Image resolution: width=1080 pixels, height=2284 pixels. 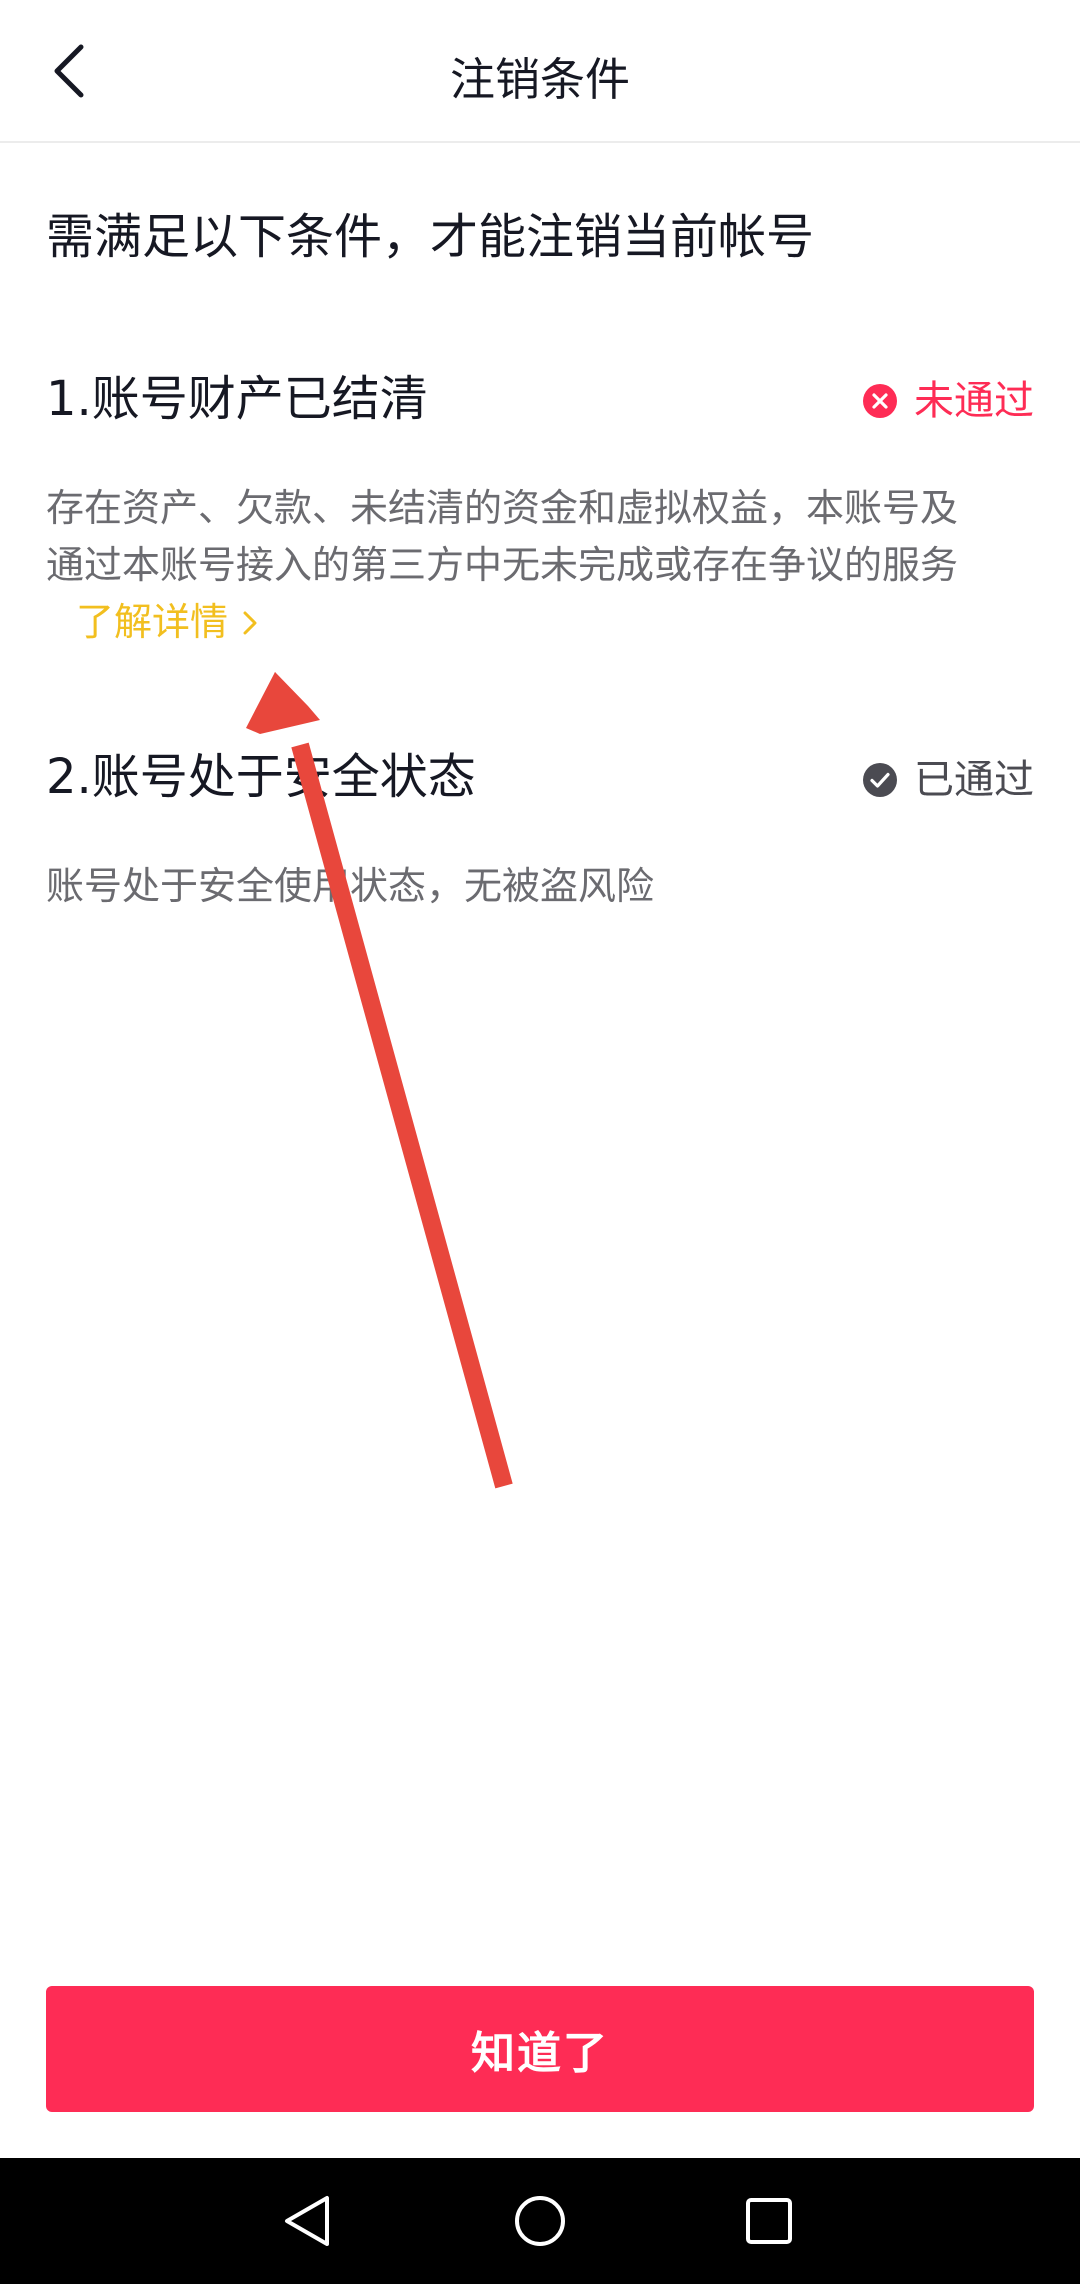 What do you see at coordinates (539, 79) in the screenshot?
I see `page-title: 注销条件` at bounding box center [539, 79].